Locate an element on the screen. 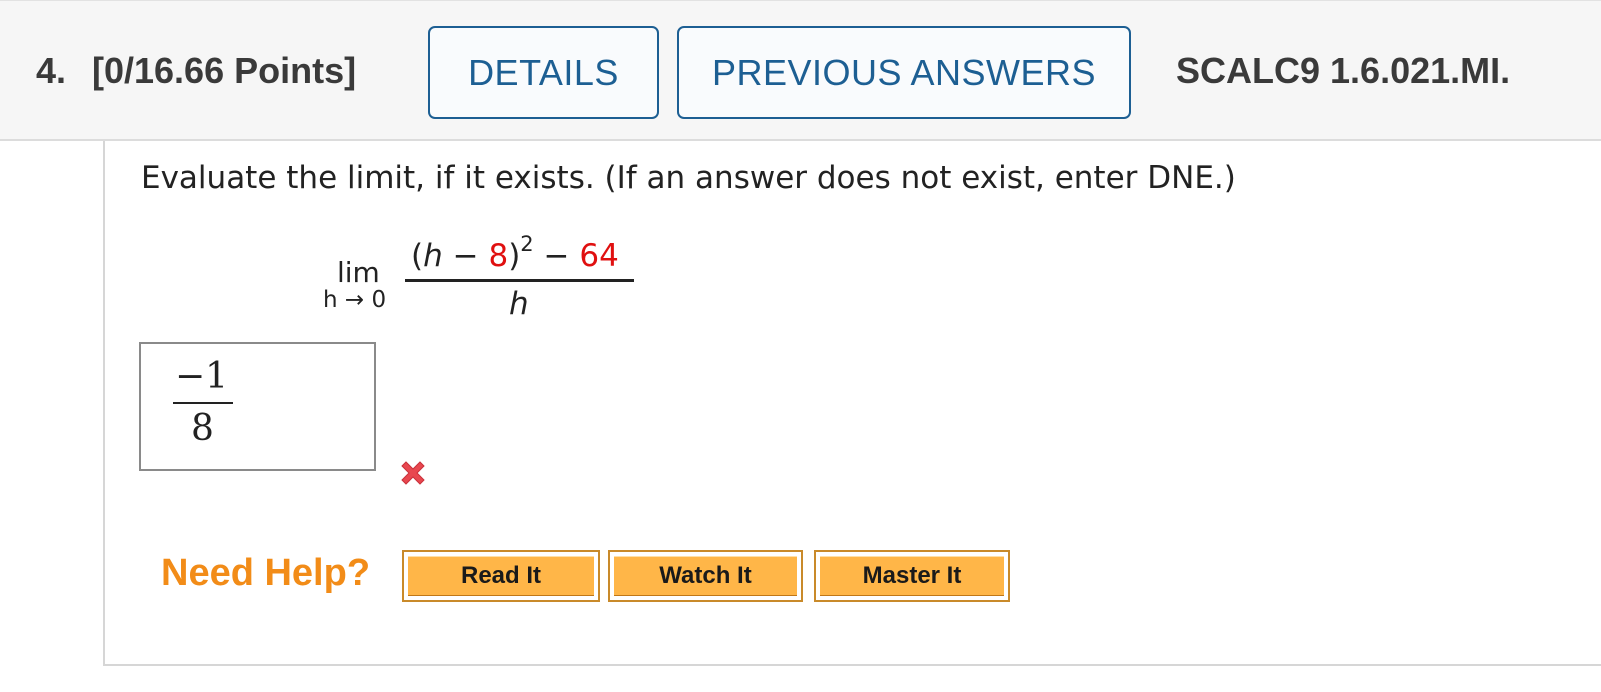  details-button: DETAILS is located at coordinates (543, 72).